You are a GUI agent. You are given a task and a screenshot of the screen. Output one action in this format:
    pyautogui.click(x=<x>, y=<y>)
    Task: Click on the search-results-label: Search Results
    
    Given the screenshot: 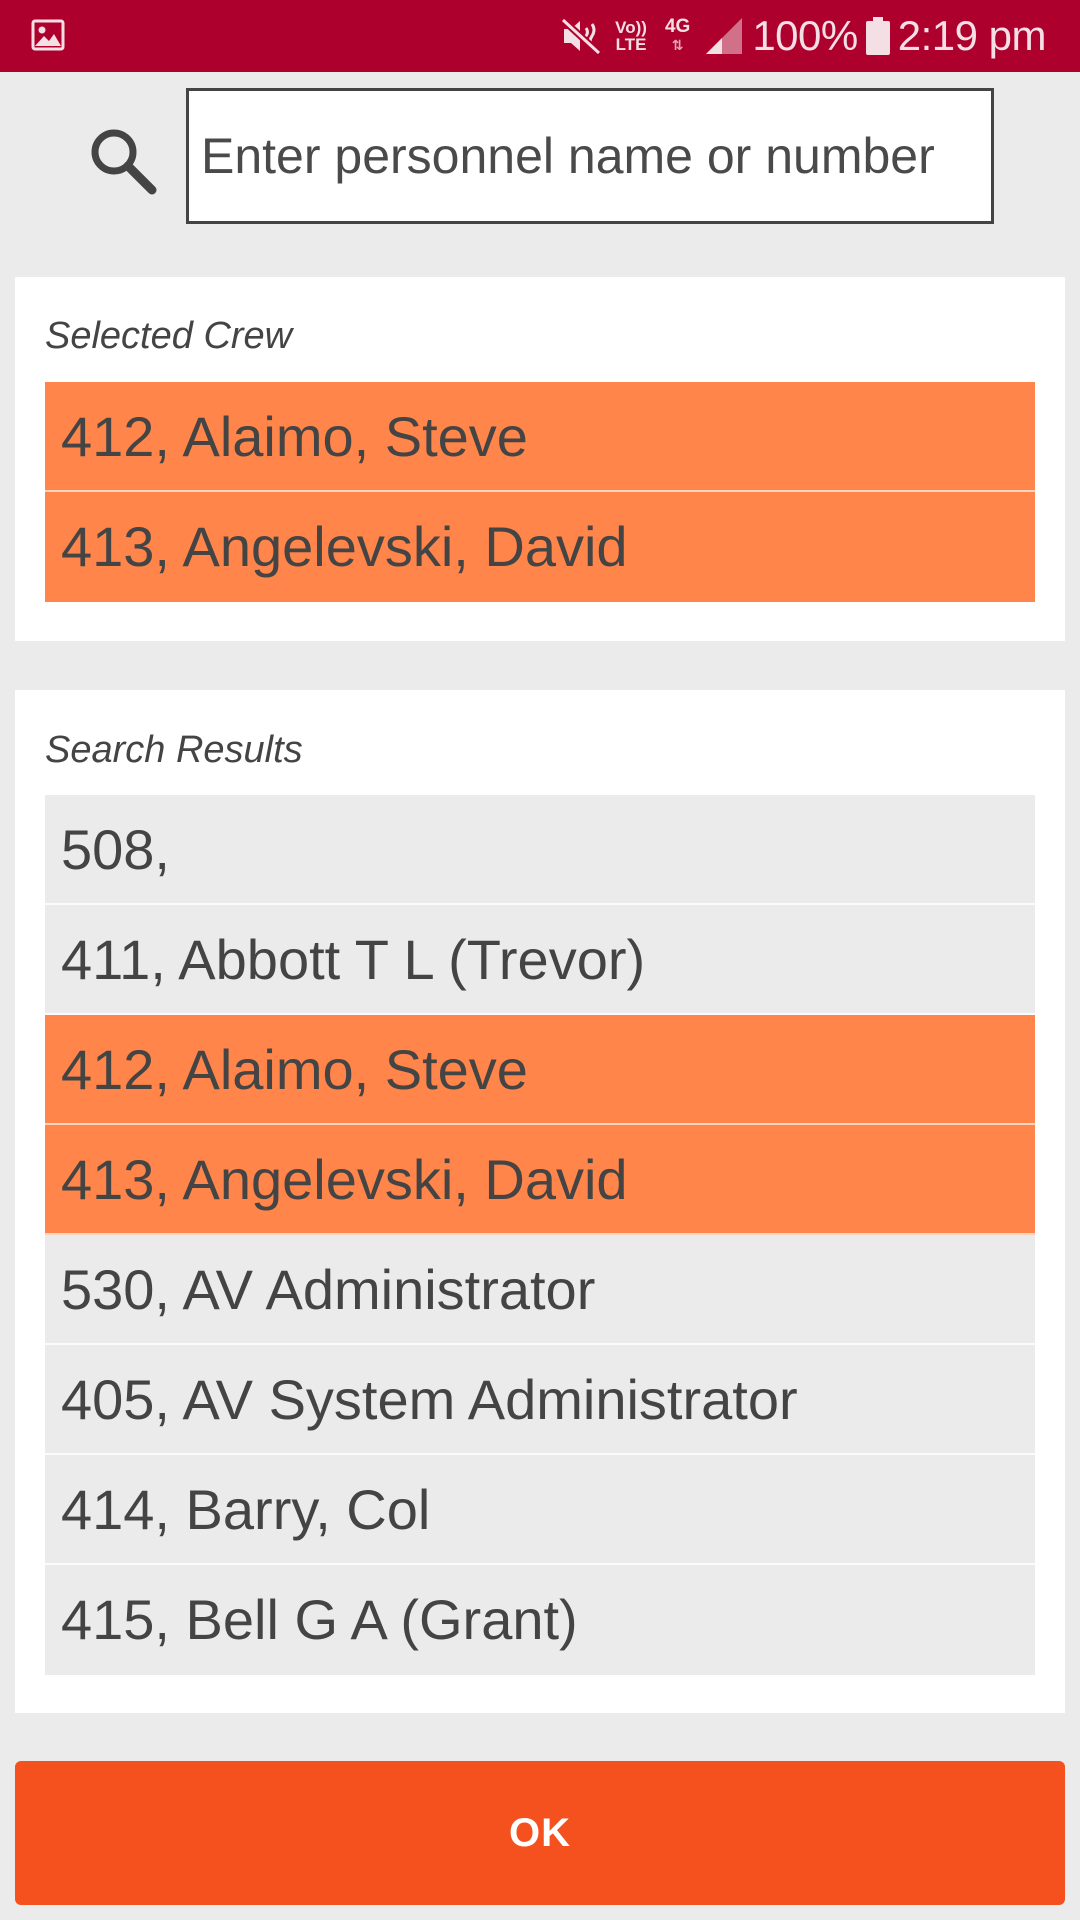 What is the action you would take?
    pyautogui.click(x=174, y=750)
    